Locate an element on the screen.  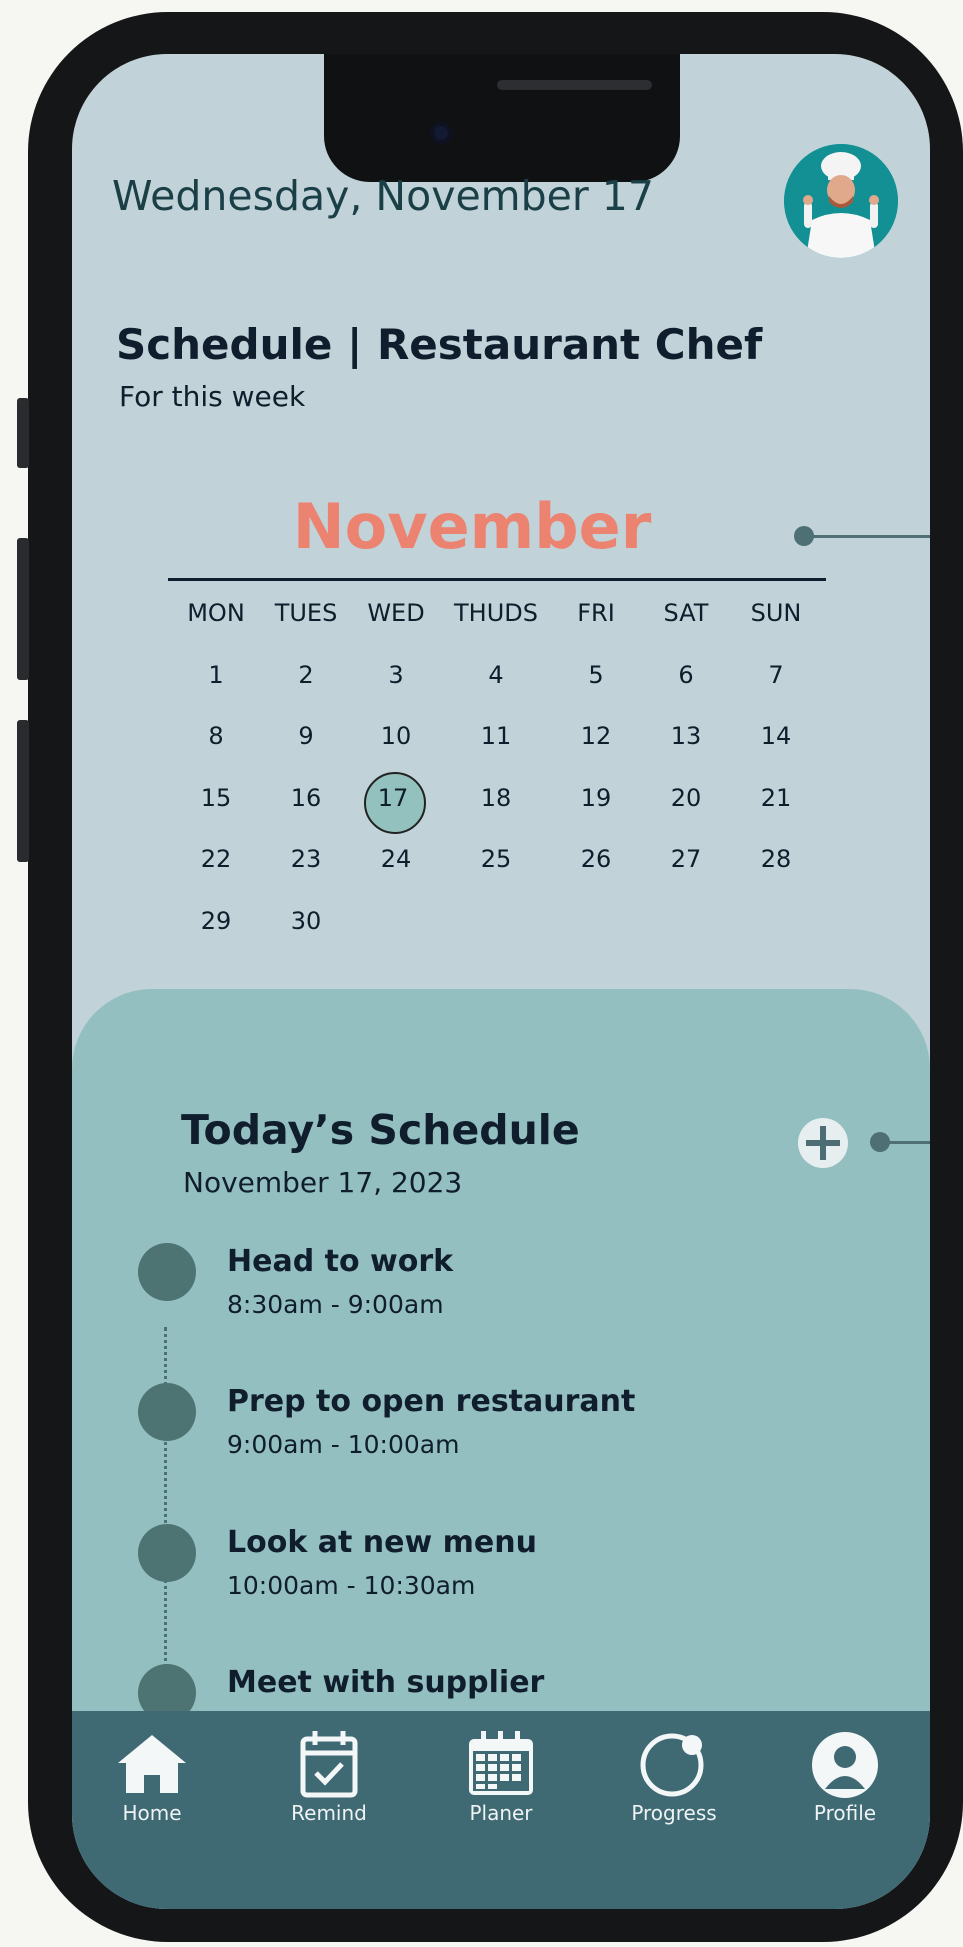
avatar is located at coordinates (841, 201).